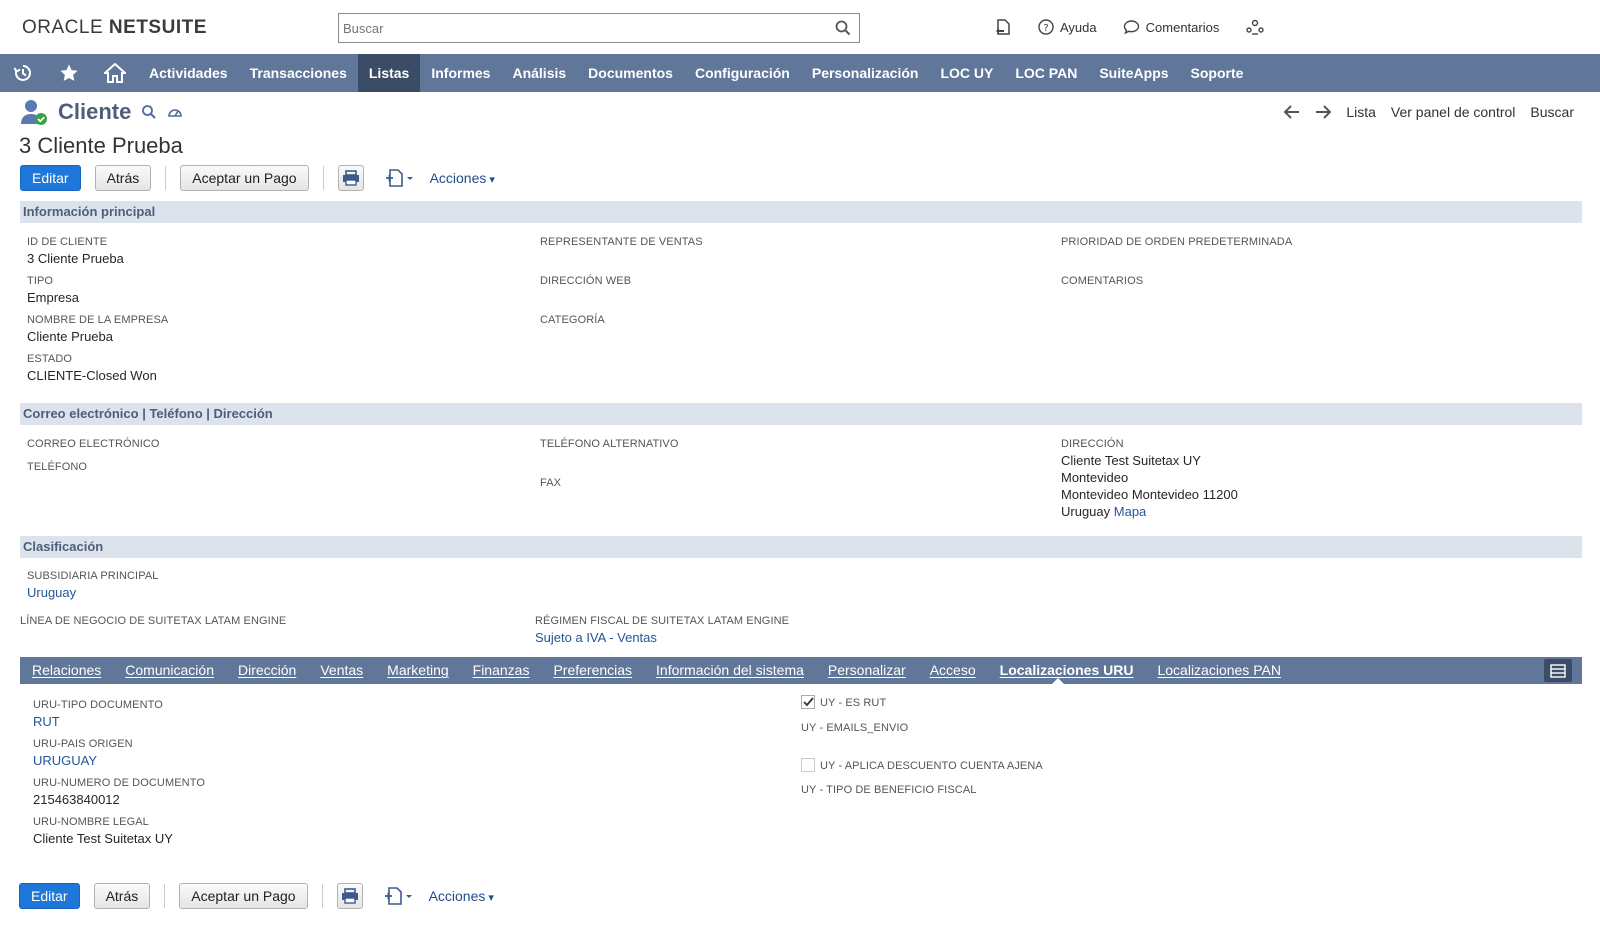  What do you see at coordinates (243, 896) in the screenshot?
I see `accept-payment-button-bottom: Aceptar un Pago` at bounding box center [243, 896].